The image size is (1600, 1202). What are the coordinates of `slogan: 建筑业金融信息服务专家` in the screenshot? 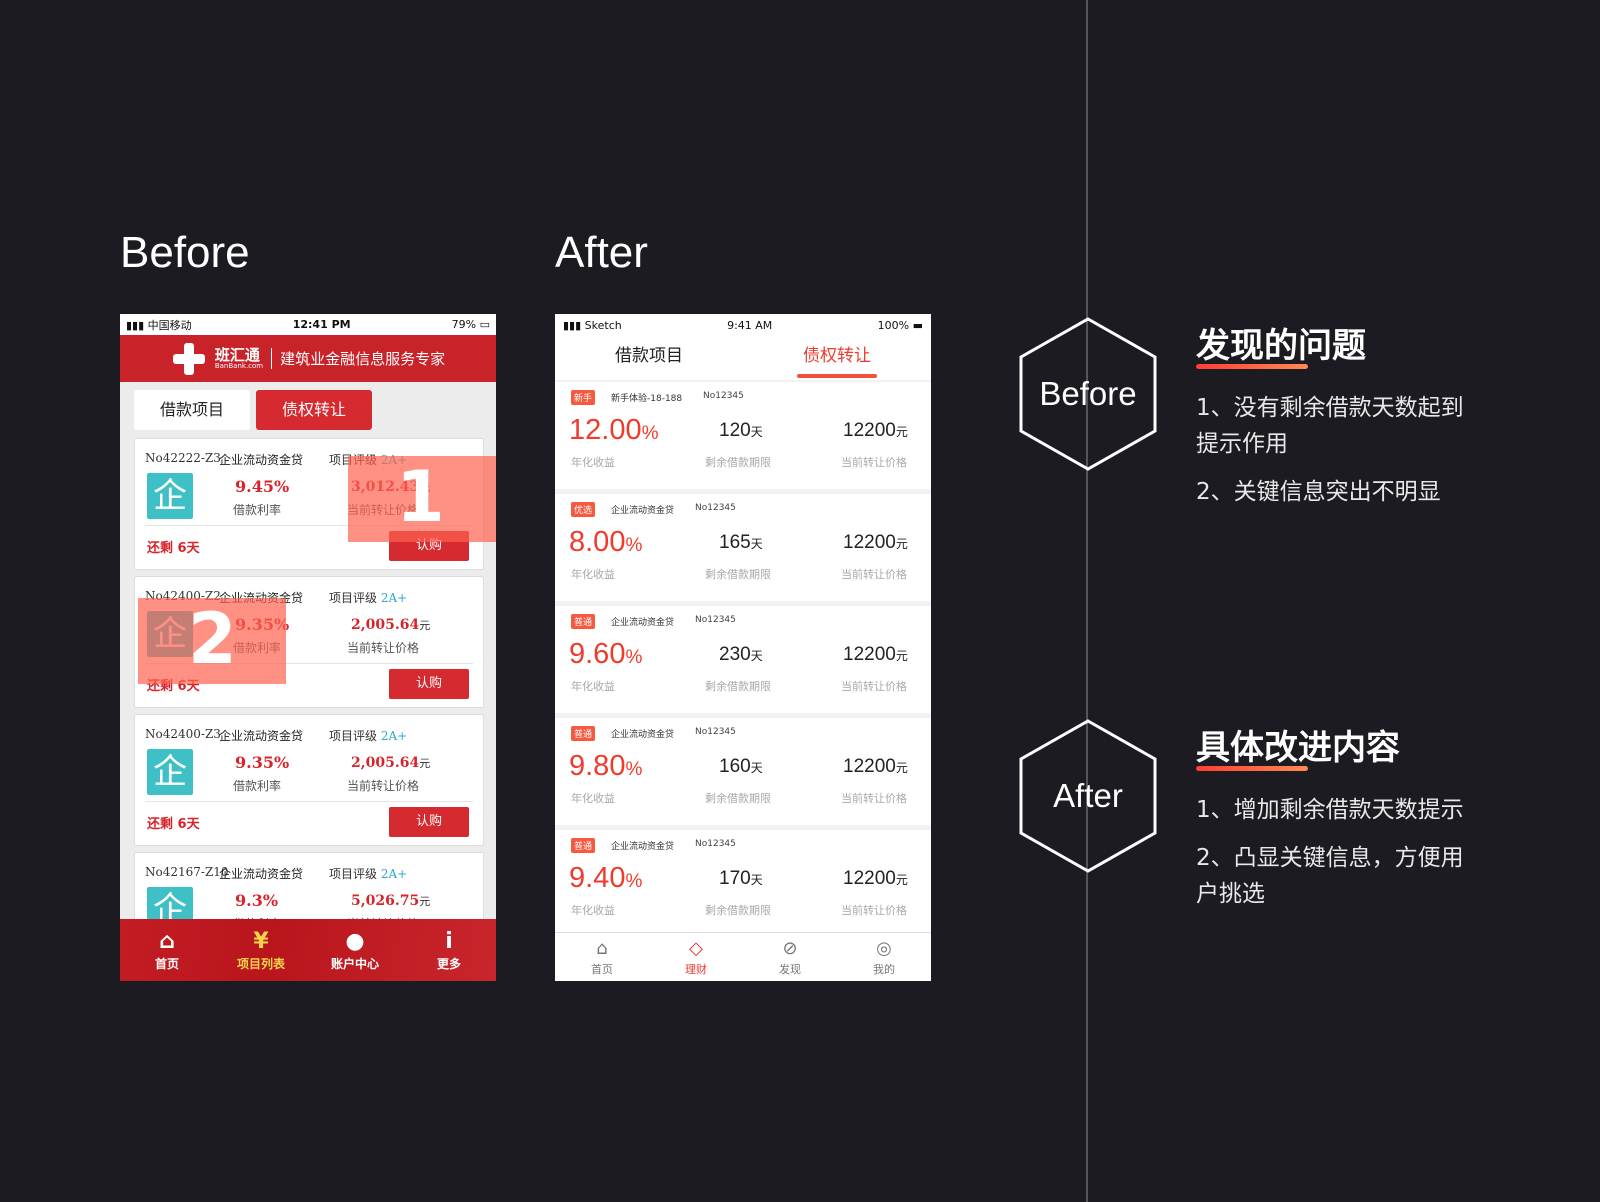 It's located at (358, 358).